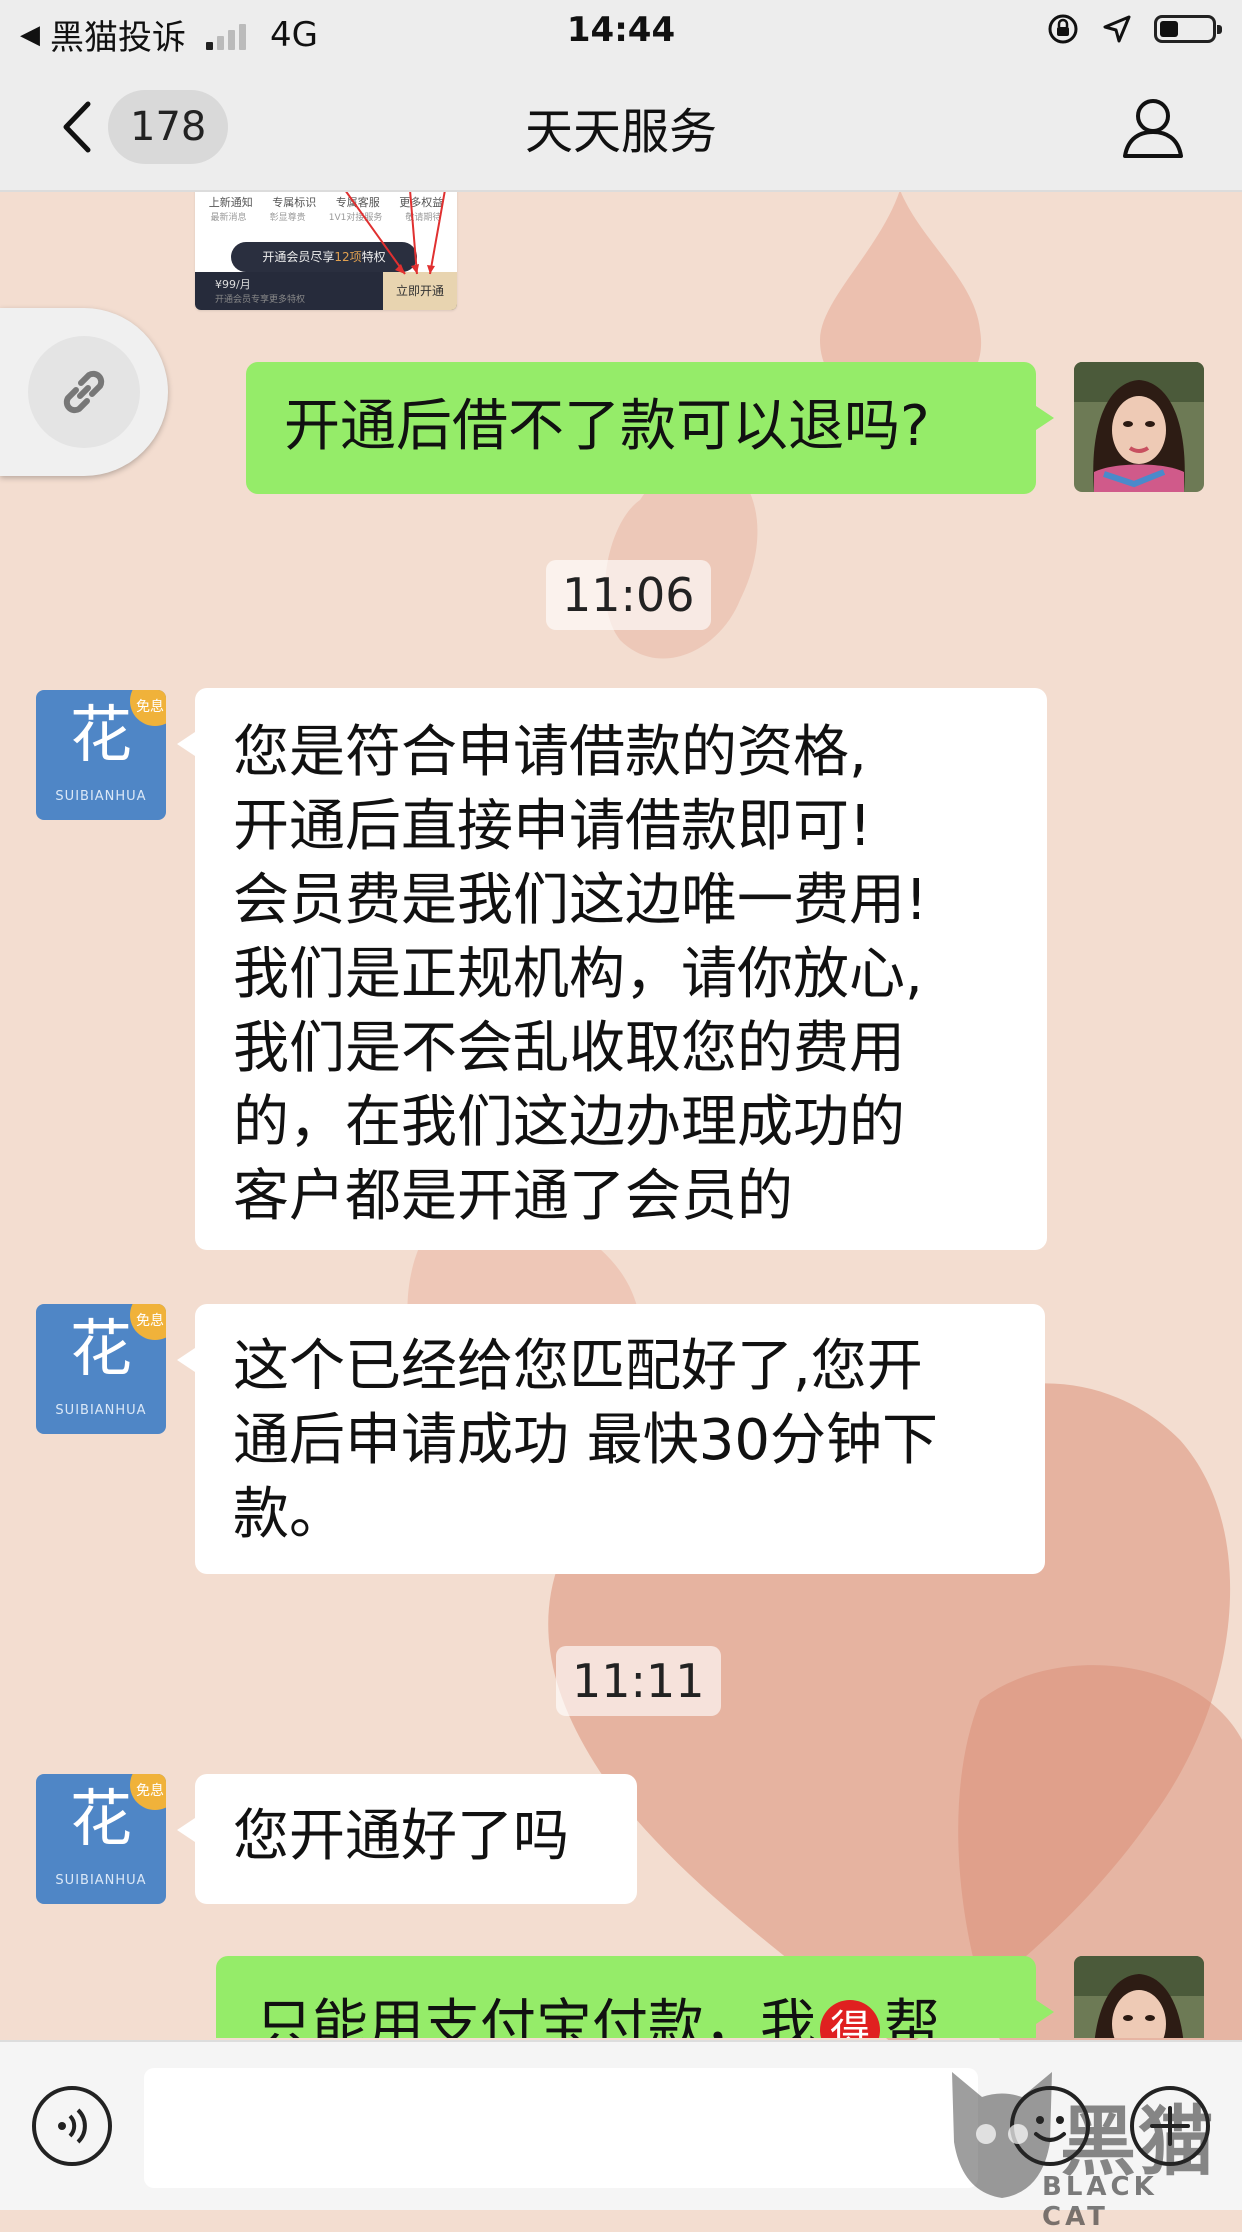 Image resolution: width=1242 pixels, height=2232 pixels. I want to click on link-icon-circle, so click(84, 392).